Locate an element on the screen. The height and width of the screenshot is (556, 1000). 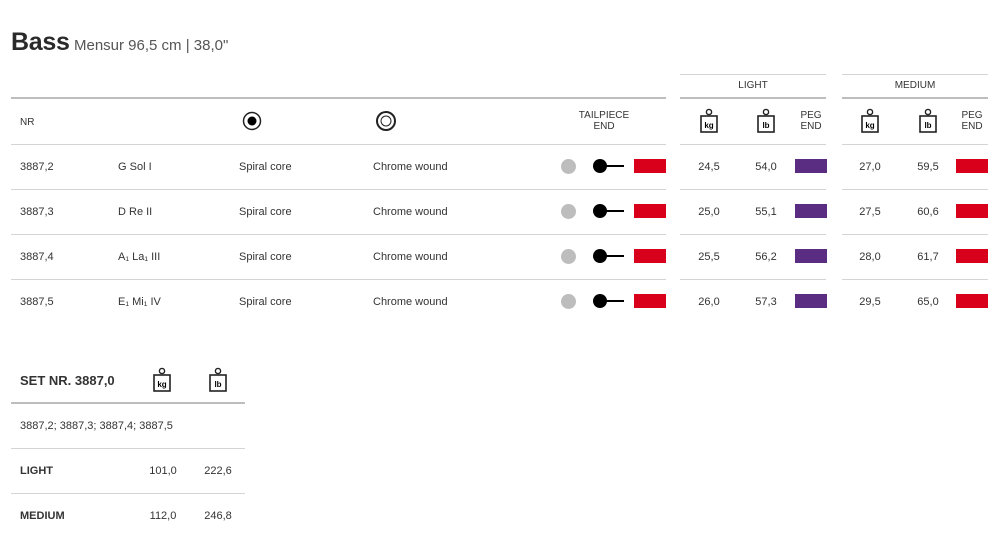
column-header-tailpiece: TAILPIECE END is located at coordinates (604, 121).